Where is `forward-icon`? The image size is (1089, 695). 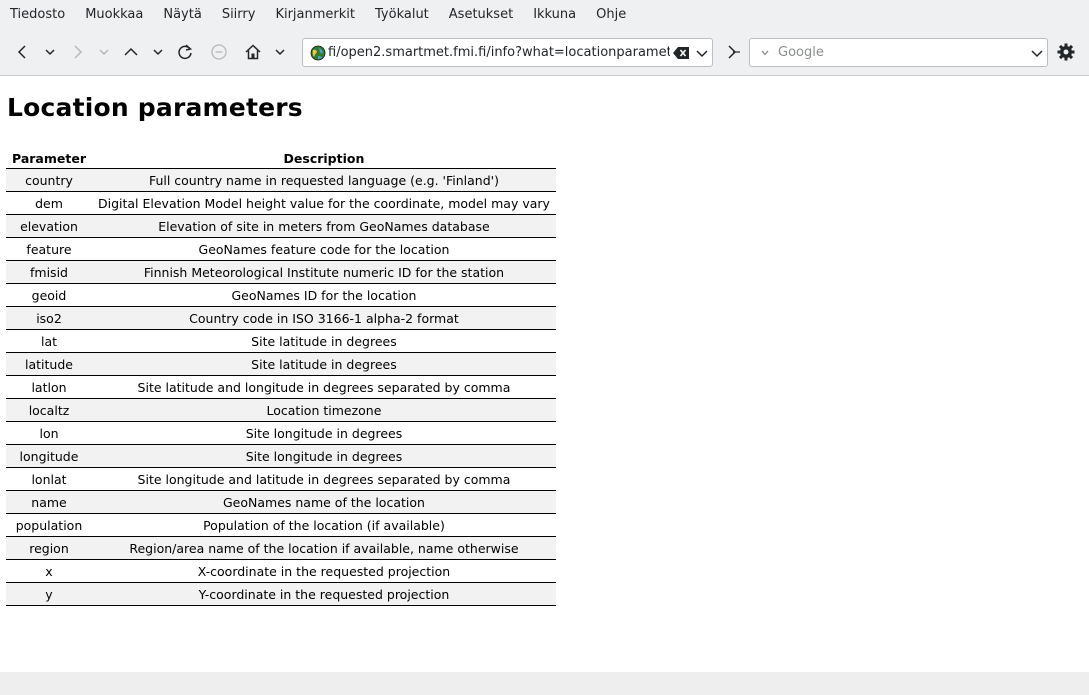 forward-icon is located at coordinates (78, 52).